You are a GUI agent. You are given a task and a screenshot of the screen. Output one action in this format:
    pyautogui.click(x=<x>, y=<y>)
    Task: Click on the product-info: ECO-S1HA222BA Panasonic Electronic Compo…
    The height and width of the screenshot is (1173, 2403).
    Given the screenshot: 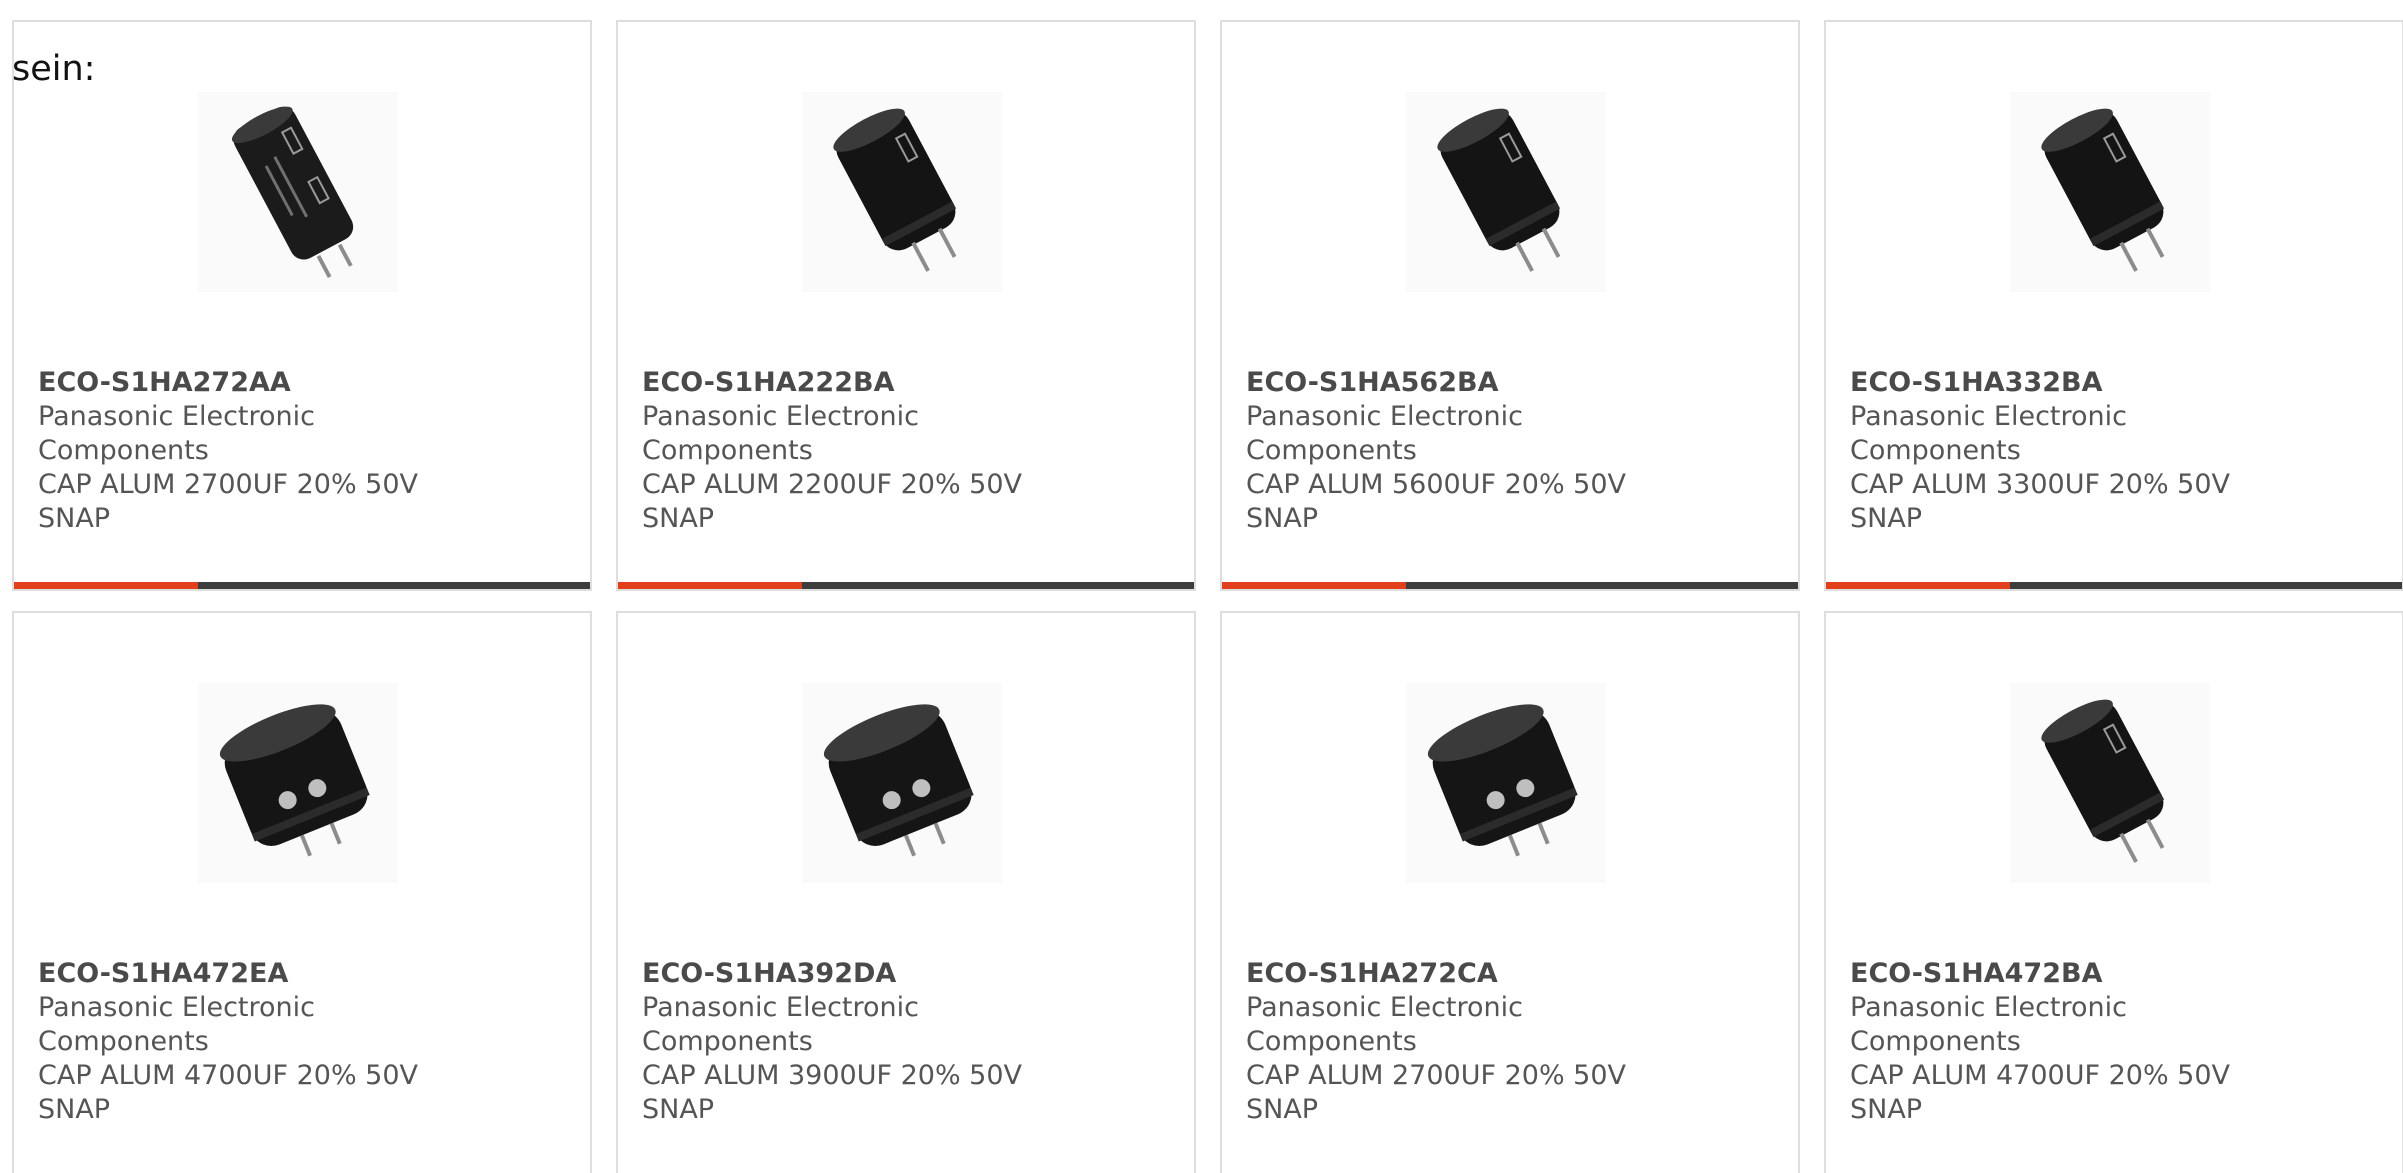 What is the action you would take?
    pyautogui.click(x=867, y=451)
    